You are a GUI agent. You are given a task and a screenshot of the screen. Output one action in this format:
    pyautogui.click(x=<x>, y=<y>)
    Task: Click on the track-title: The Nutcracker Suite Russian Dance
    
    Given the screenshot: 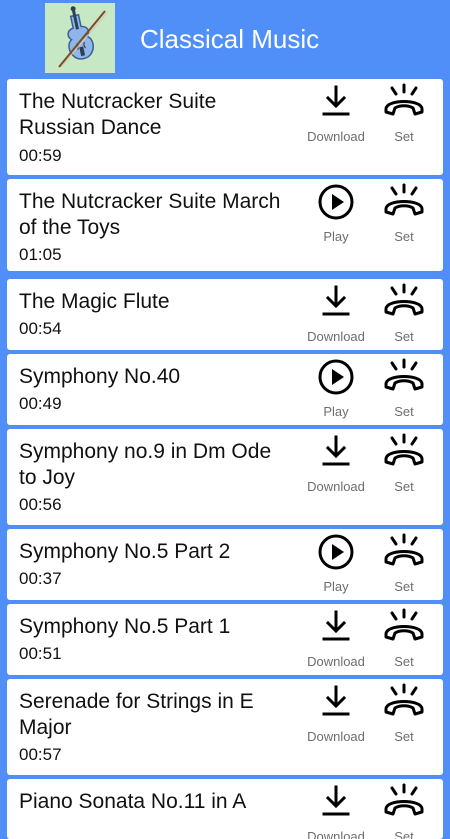 What is the action you would take?
    pyautogui.click(x=118, y=114)
    